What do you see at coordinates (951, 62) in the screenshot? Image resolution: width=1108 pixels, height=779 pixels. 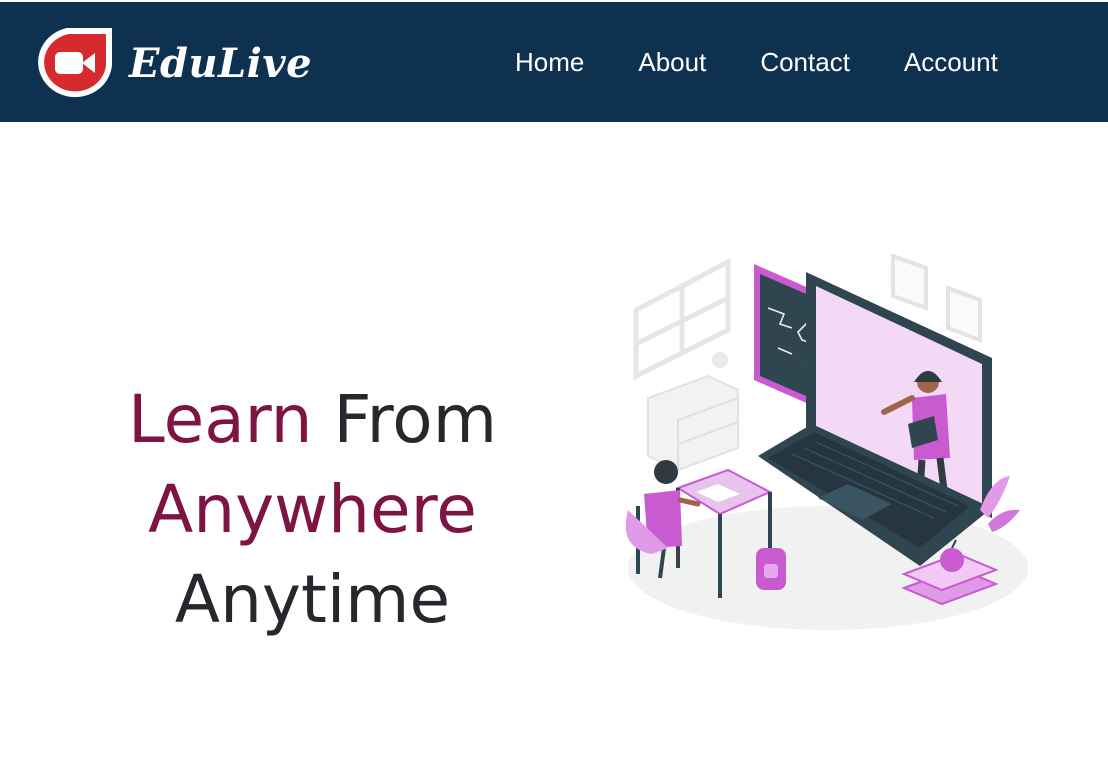 I see `nav-account-link: Account` at bounding box center [951, 62].